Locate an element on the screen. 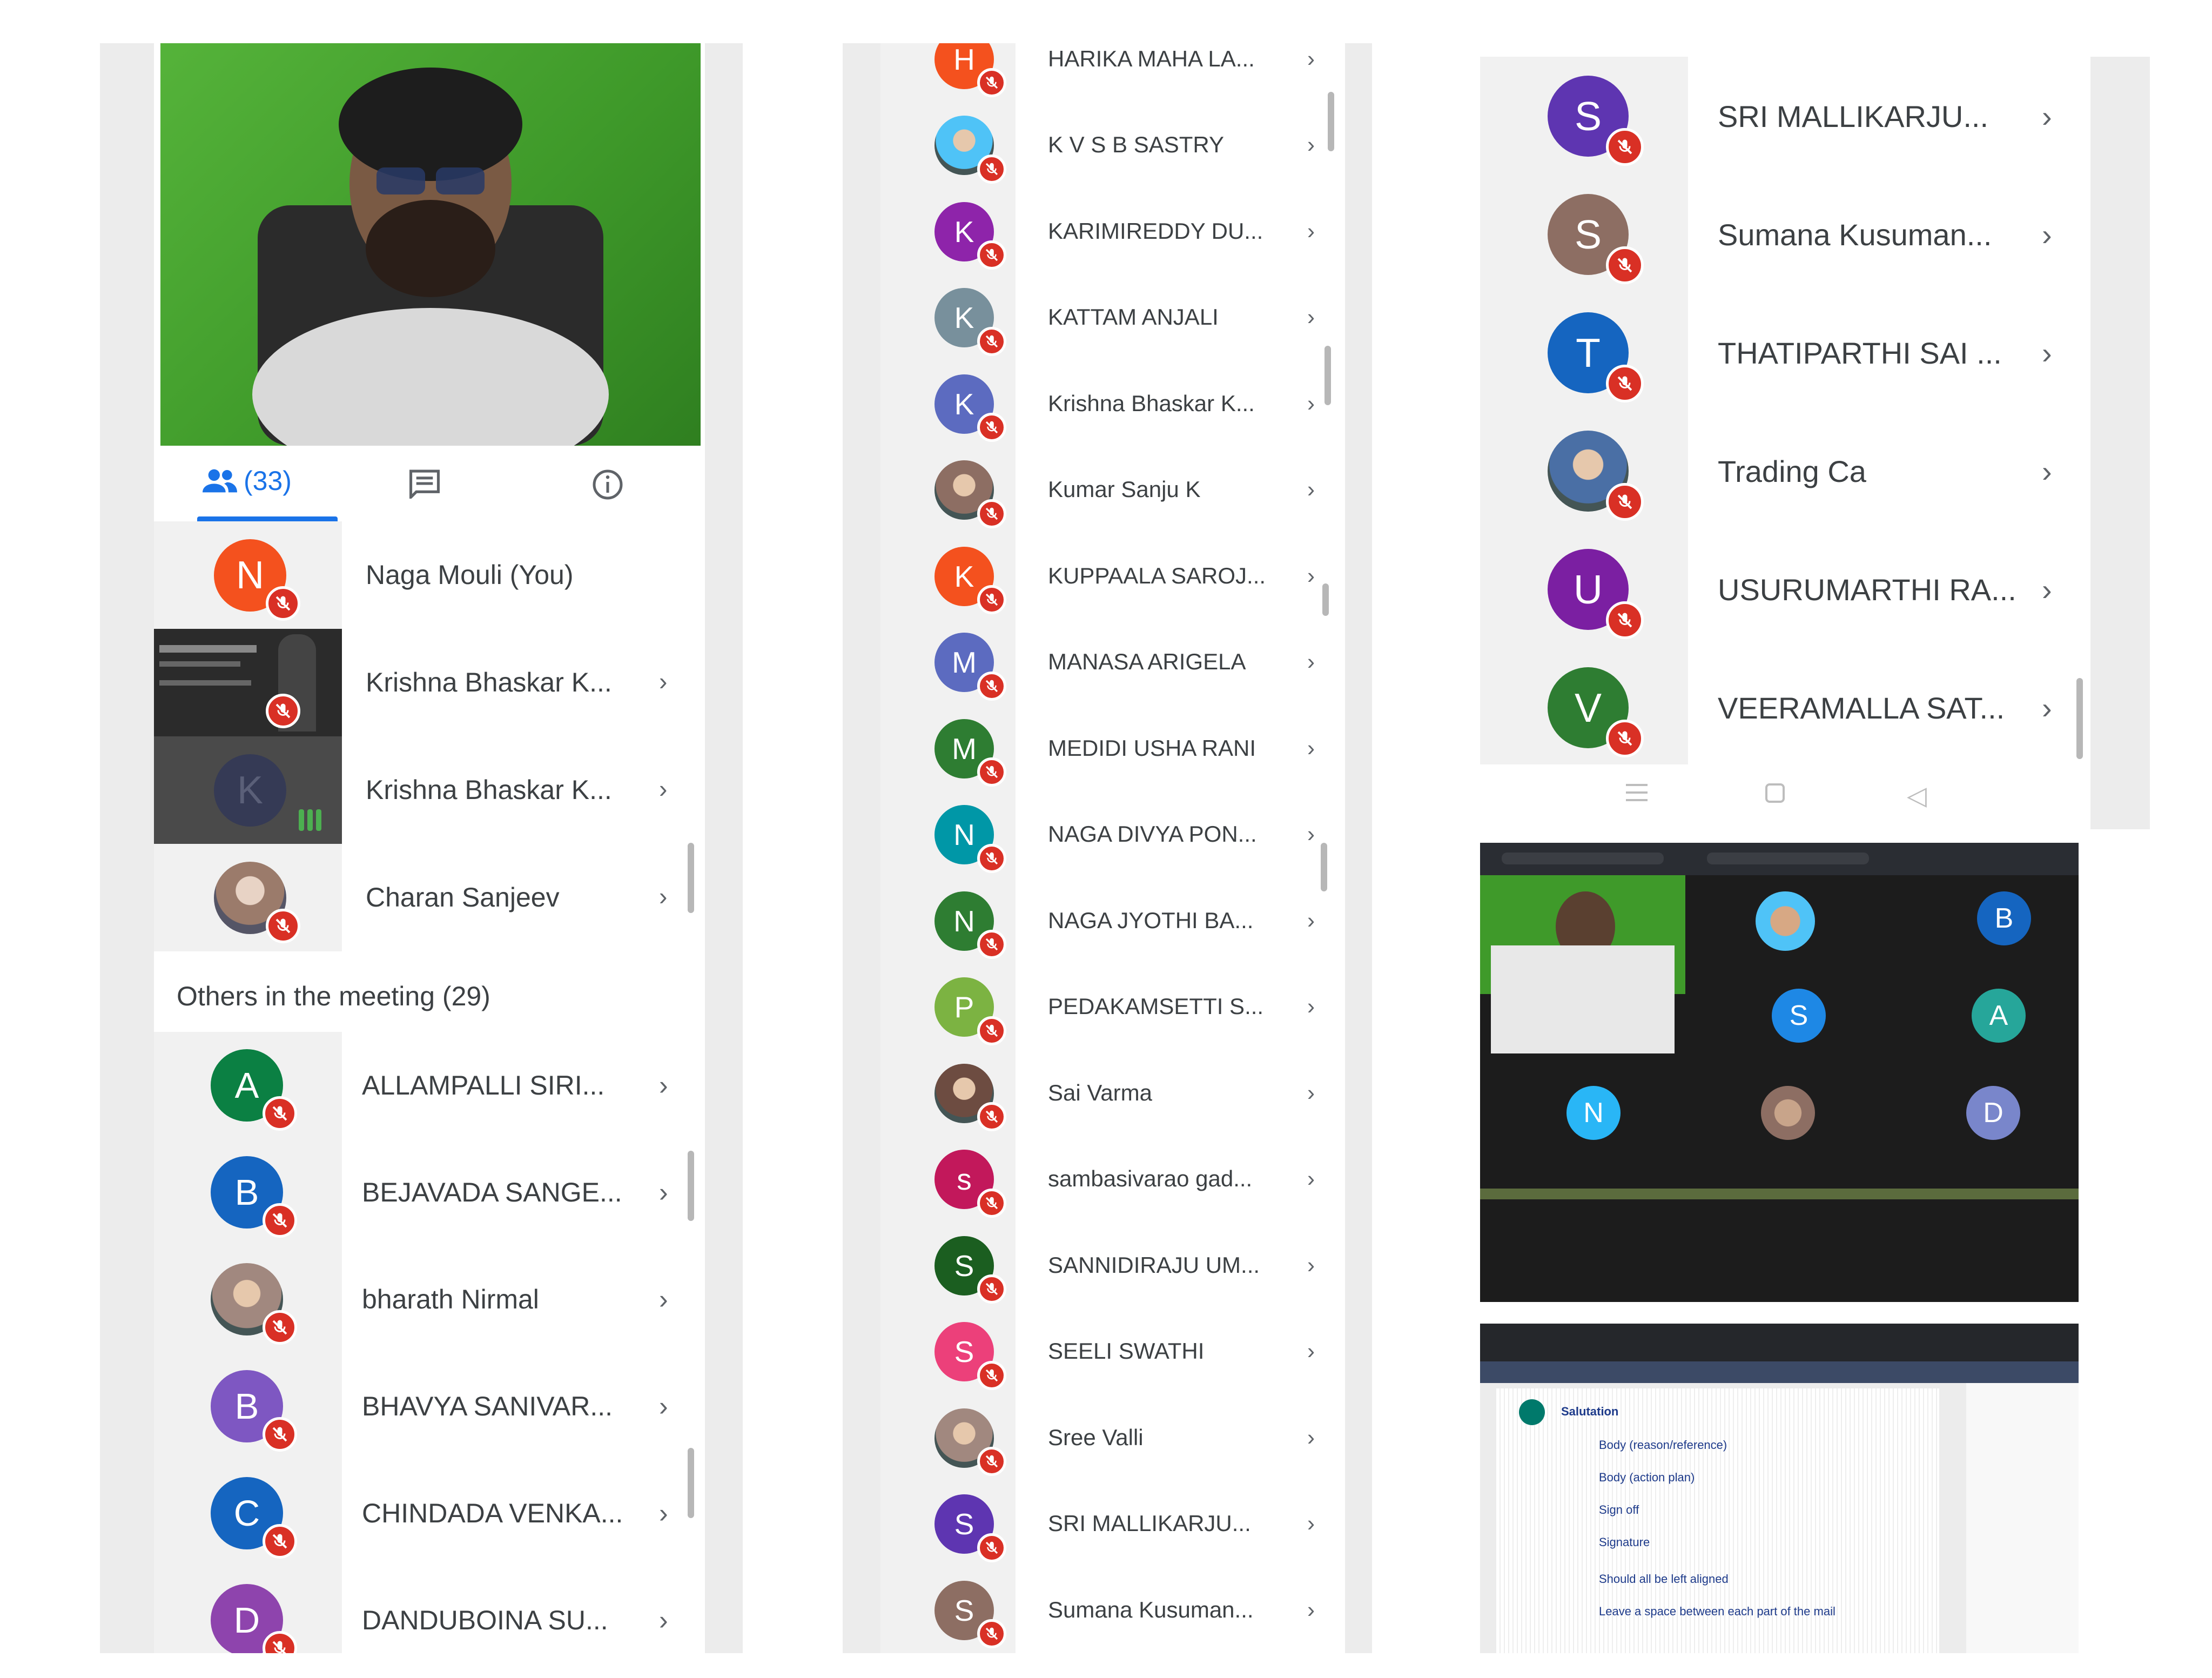 The image size is (2212, 1678). meet-grid-screenshot: B S A N D is located at coordinates (1779, 1072).